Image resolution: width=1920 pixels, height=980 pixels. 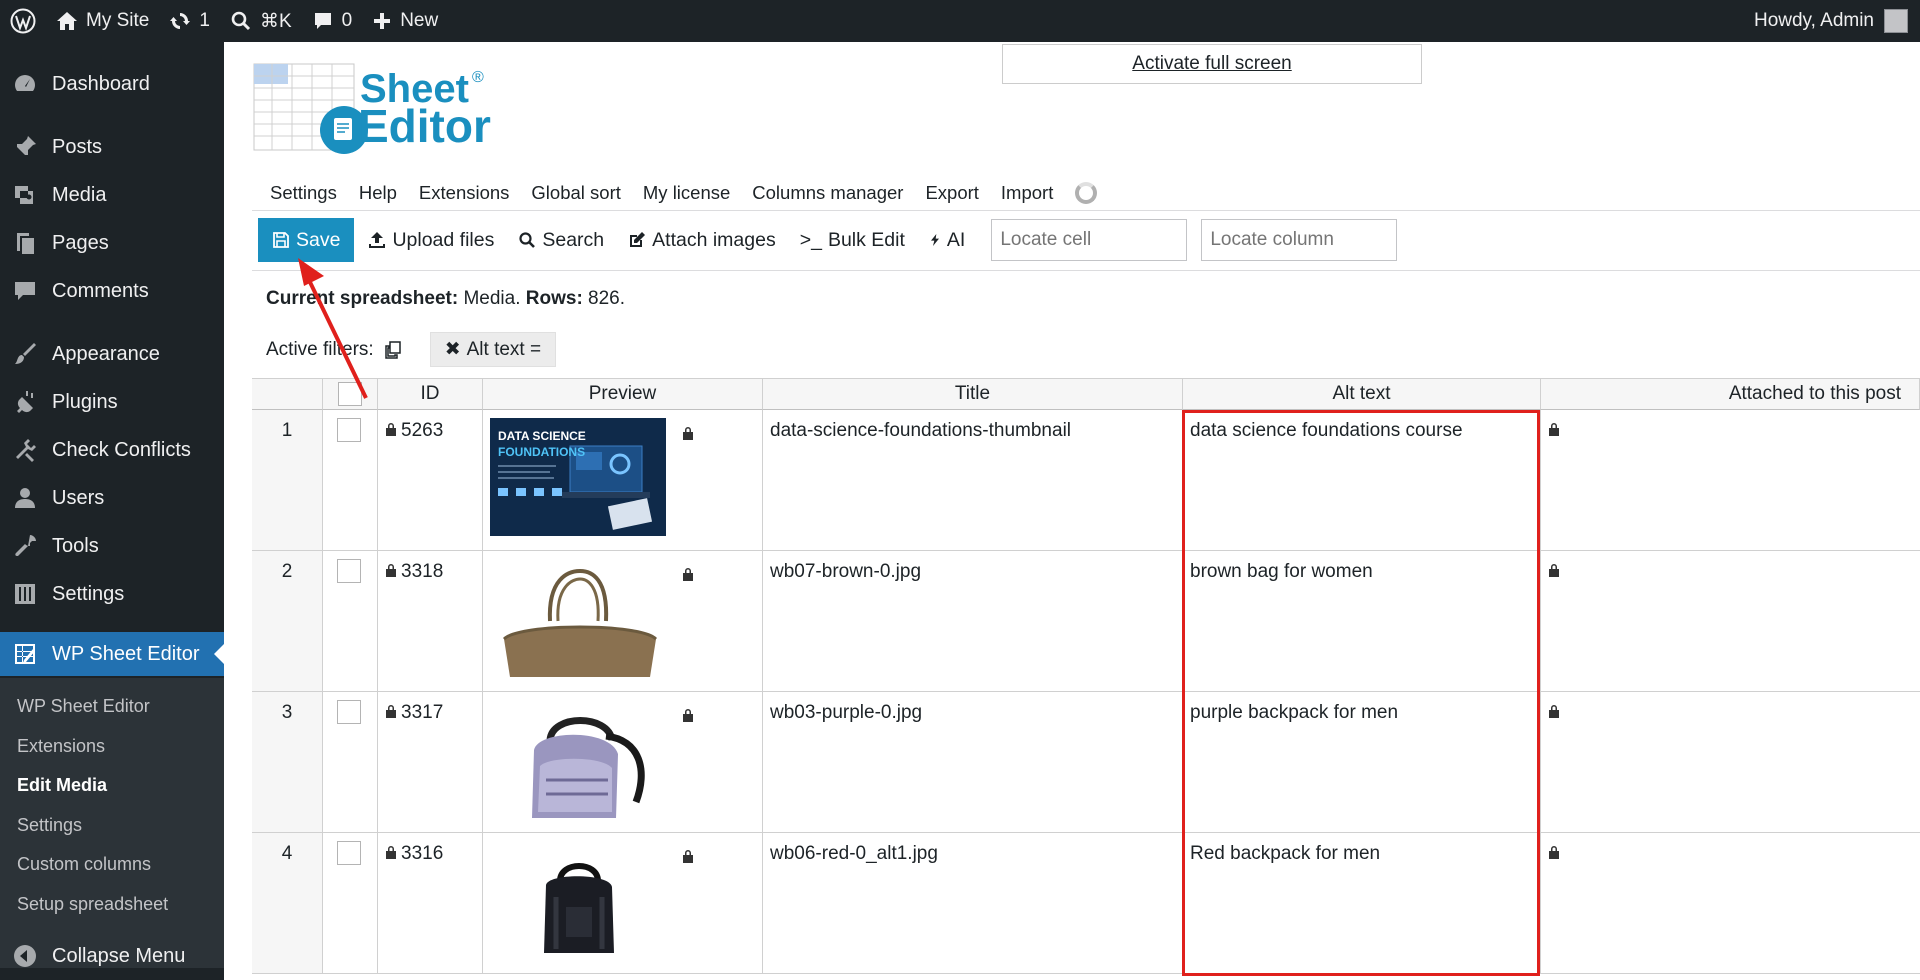 What do you see at coordinates (112, 546) in the screenshot?
I see `sidebar-item-tools: Tools` at bounding box center [112, 546].